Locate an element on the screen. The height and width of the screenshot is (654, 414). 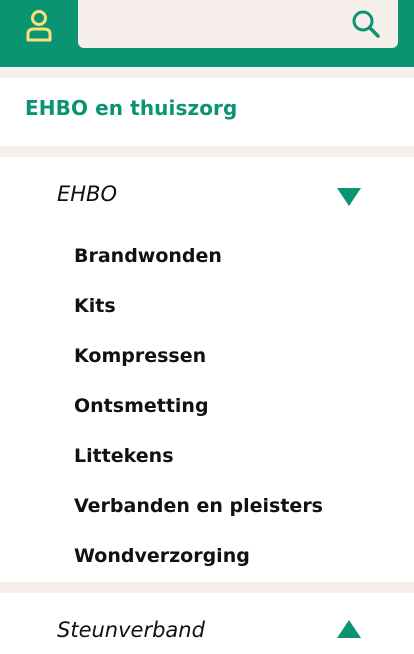
list-item-kits: Kits is located at coordinates (198, 311).